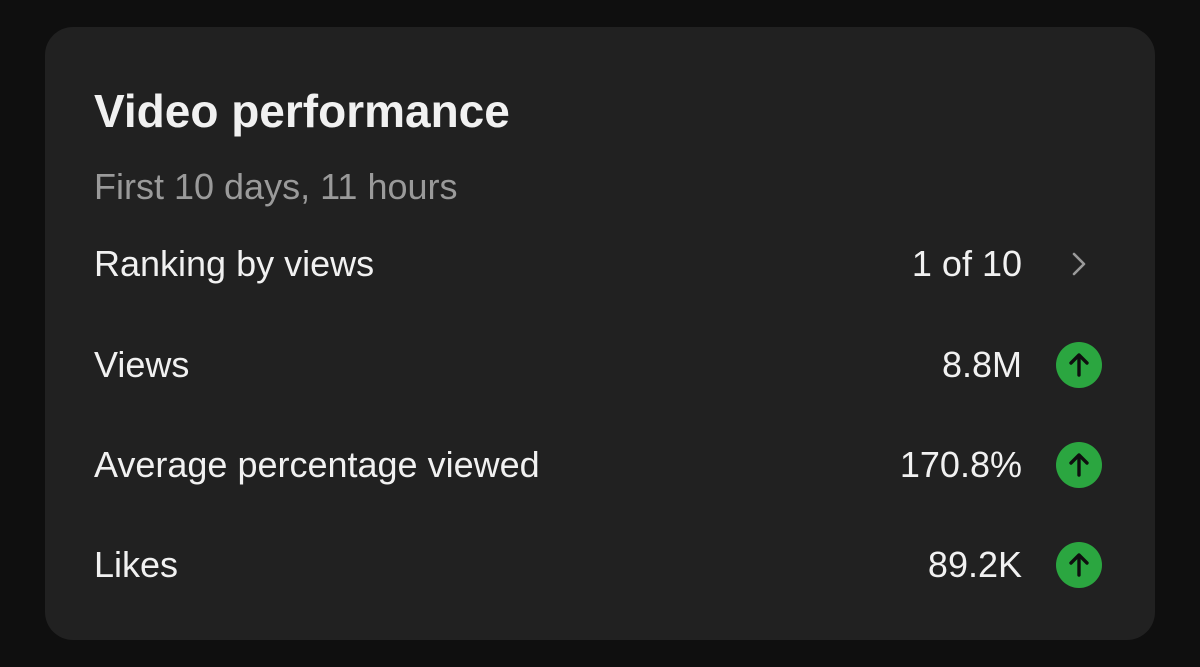  What do you see at coordinates (966, 263) in the screenshot?
I see `ranking-value: 1 of 10` at bounding box center [966, 263].